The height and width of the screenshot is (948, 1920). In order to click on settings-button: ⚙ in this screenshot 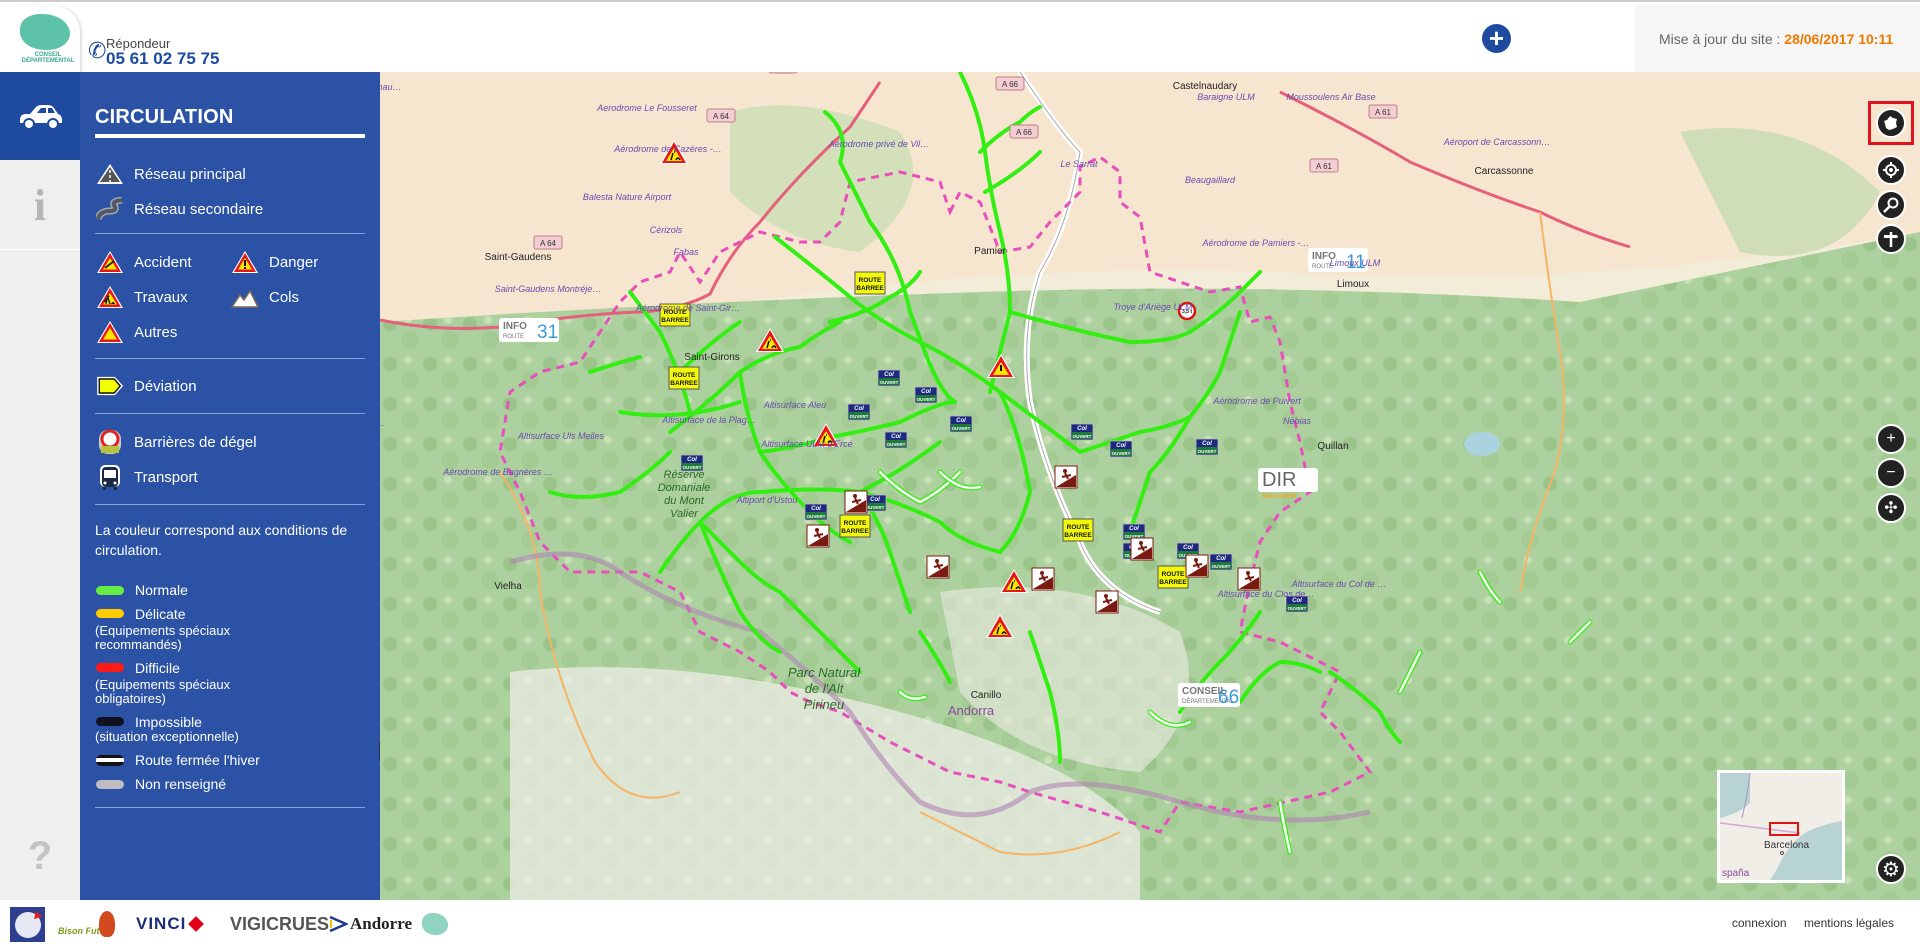, I will do `click(1891, 869)`.